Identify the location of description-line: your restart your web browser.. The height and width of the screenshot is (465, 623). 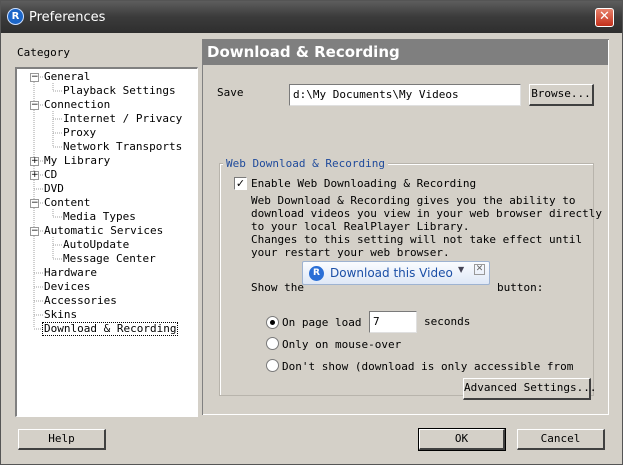
(350, 252).